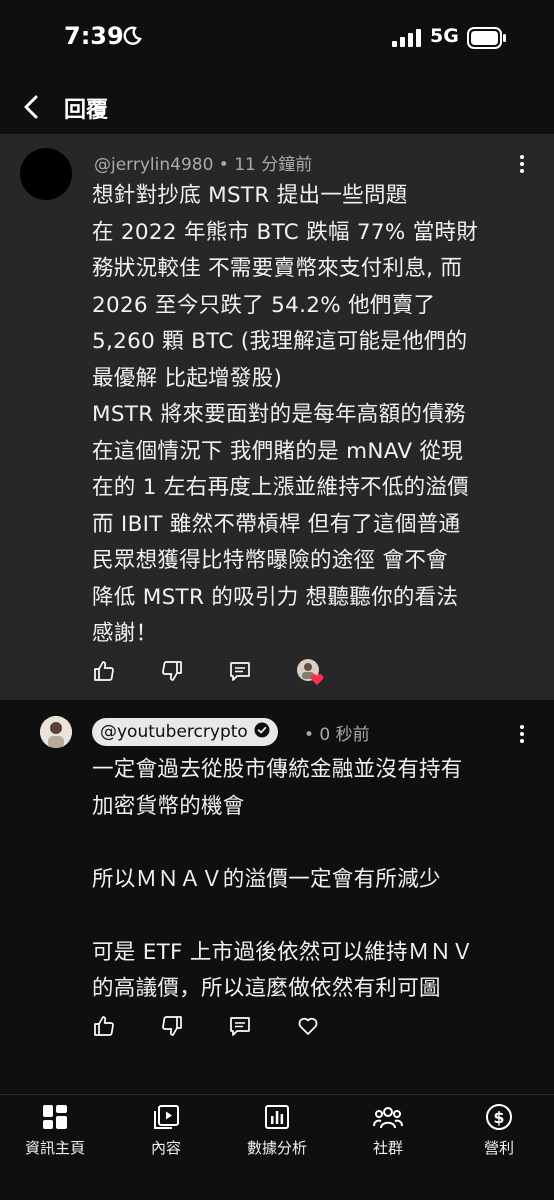  I want to click on dashboard-icon, so click(55, 1117).